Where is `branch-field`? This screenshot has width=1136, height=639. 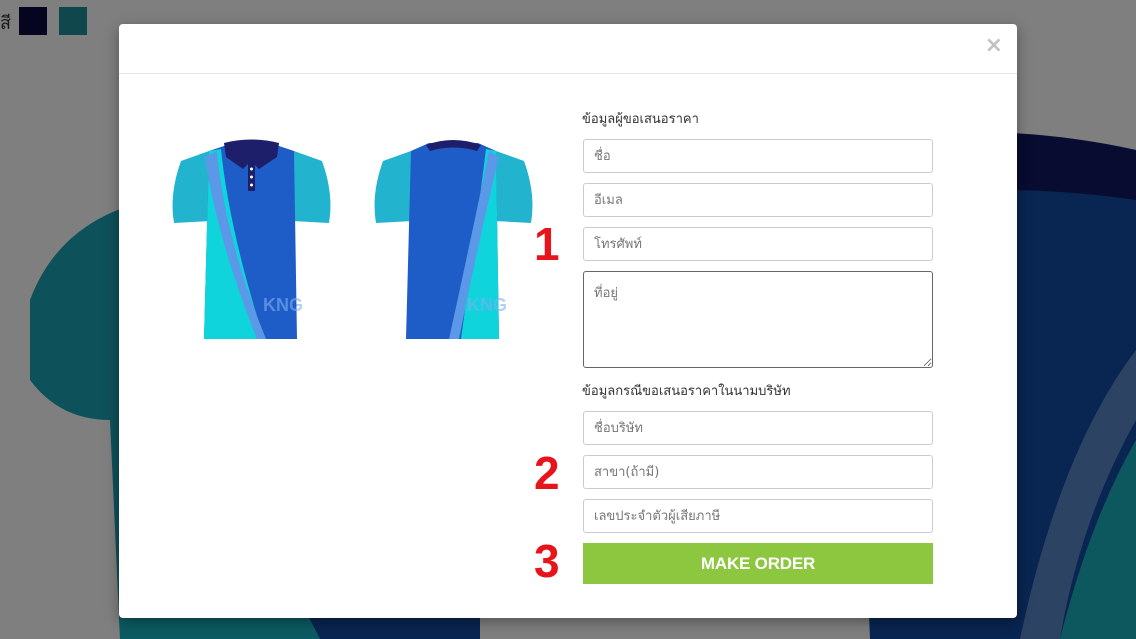 branch-field is located at coordinates (758, 472).